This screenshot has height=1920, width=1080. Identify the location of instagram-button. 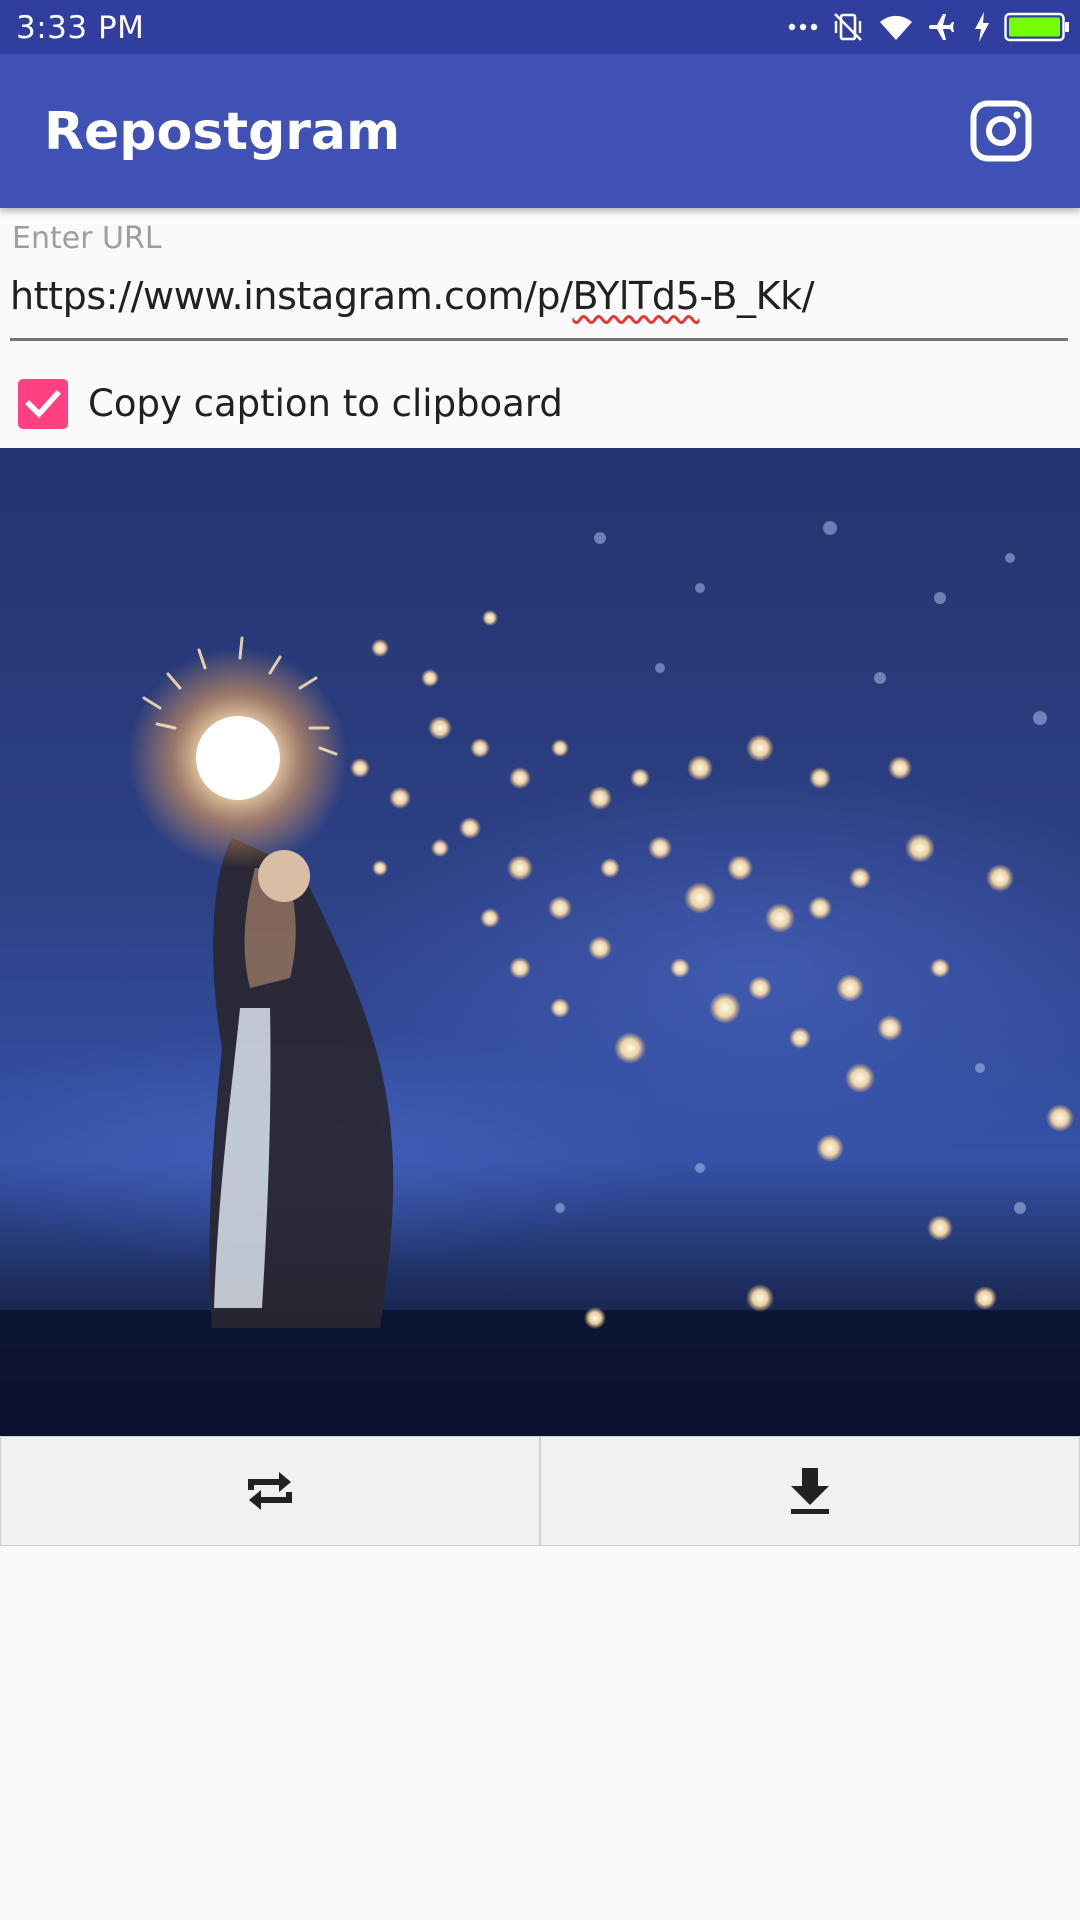
(1001, 131).